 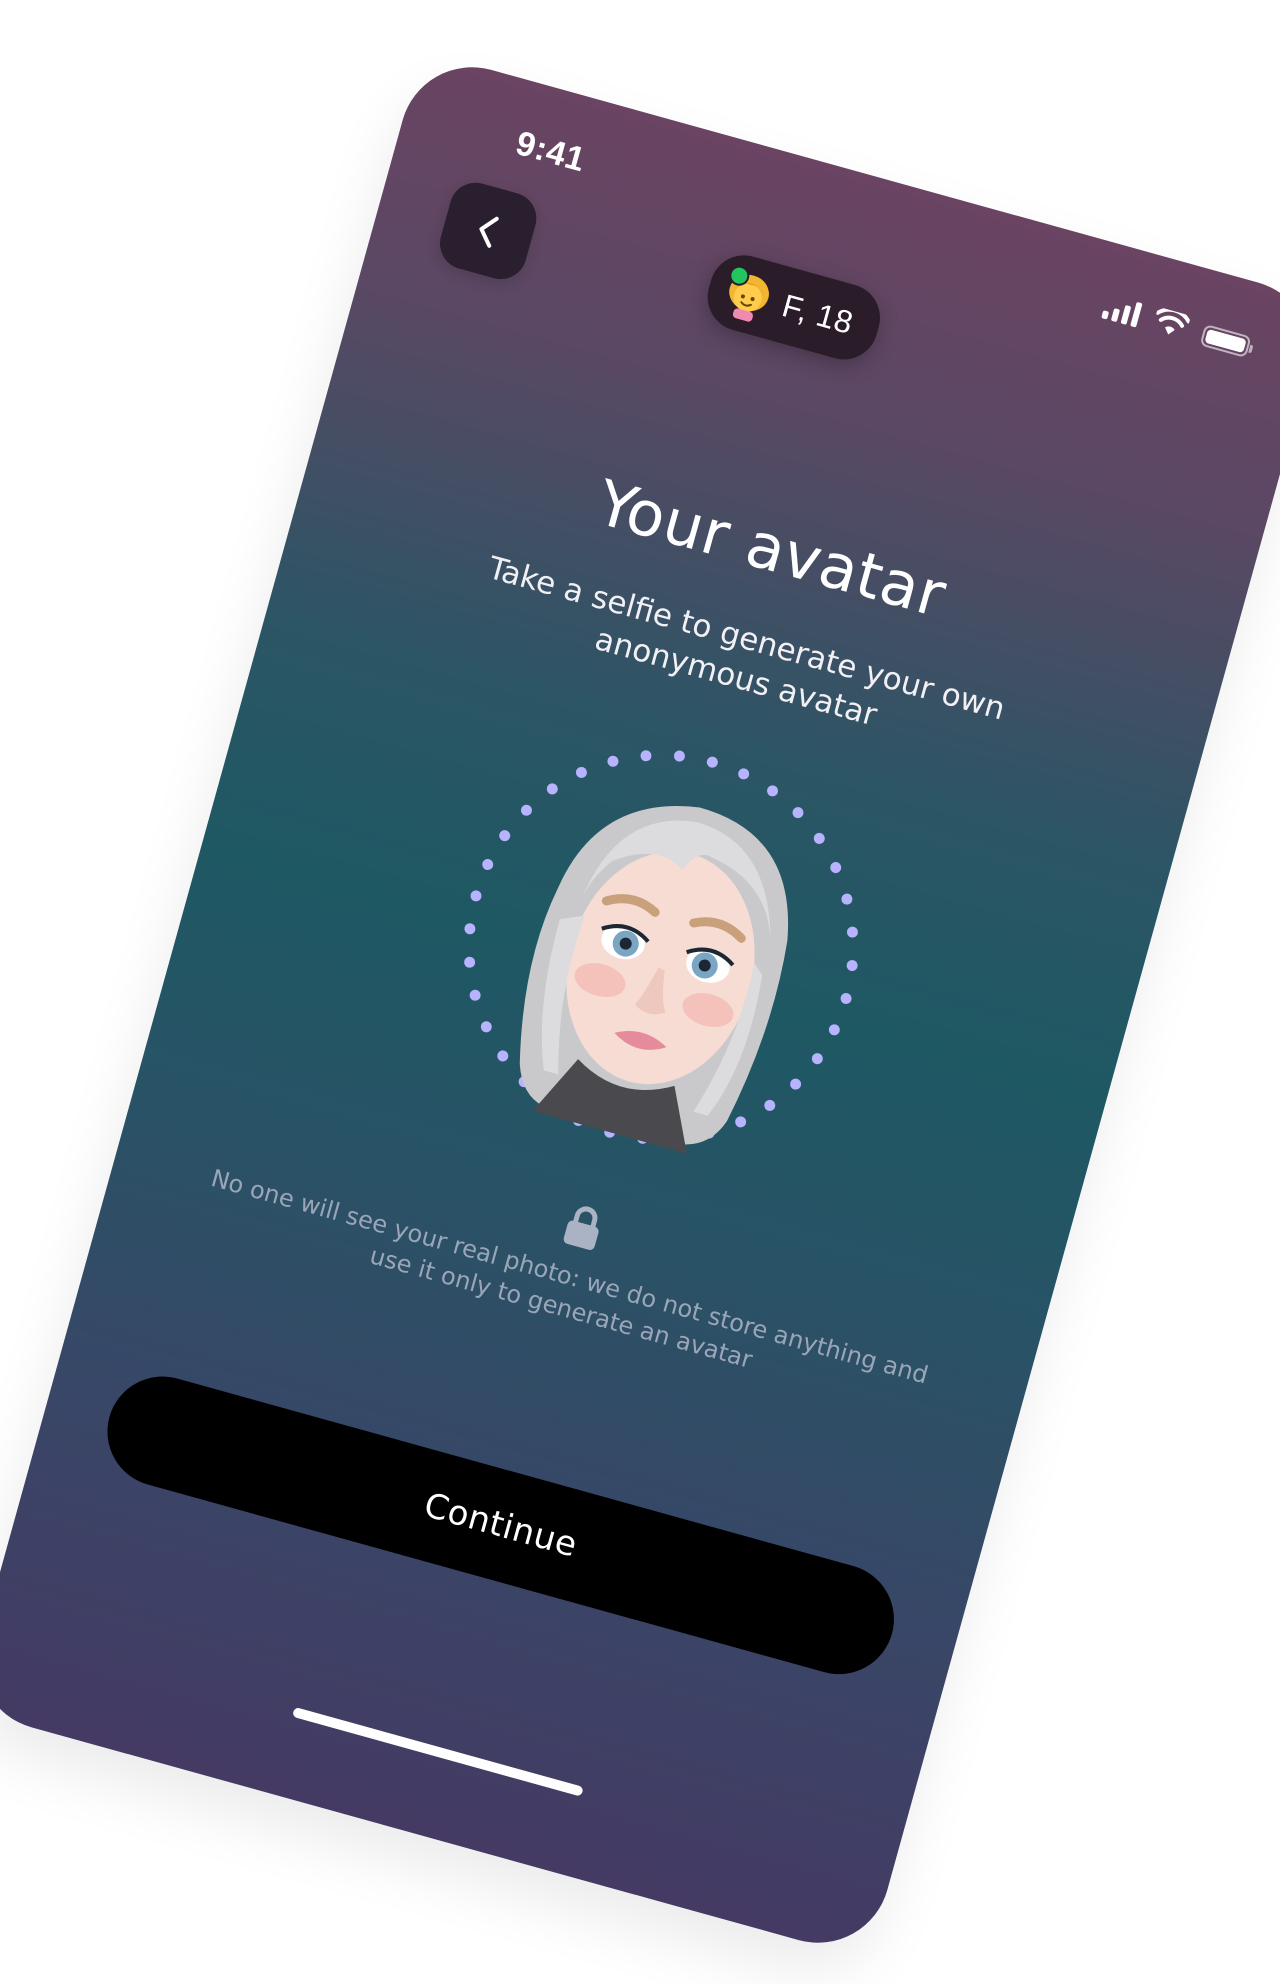 What do you see at coordinates (1122, 310) in the screenshot?
I see `cellular-signal-icon` at bounding box center [1122, 310].